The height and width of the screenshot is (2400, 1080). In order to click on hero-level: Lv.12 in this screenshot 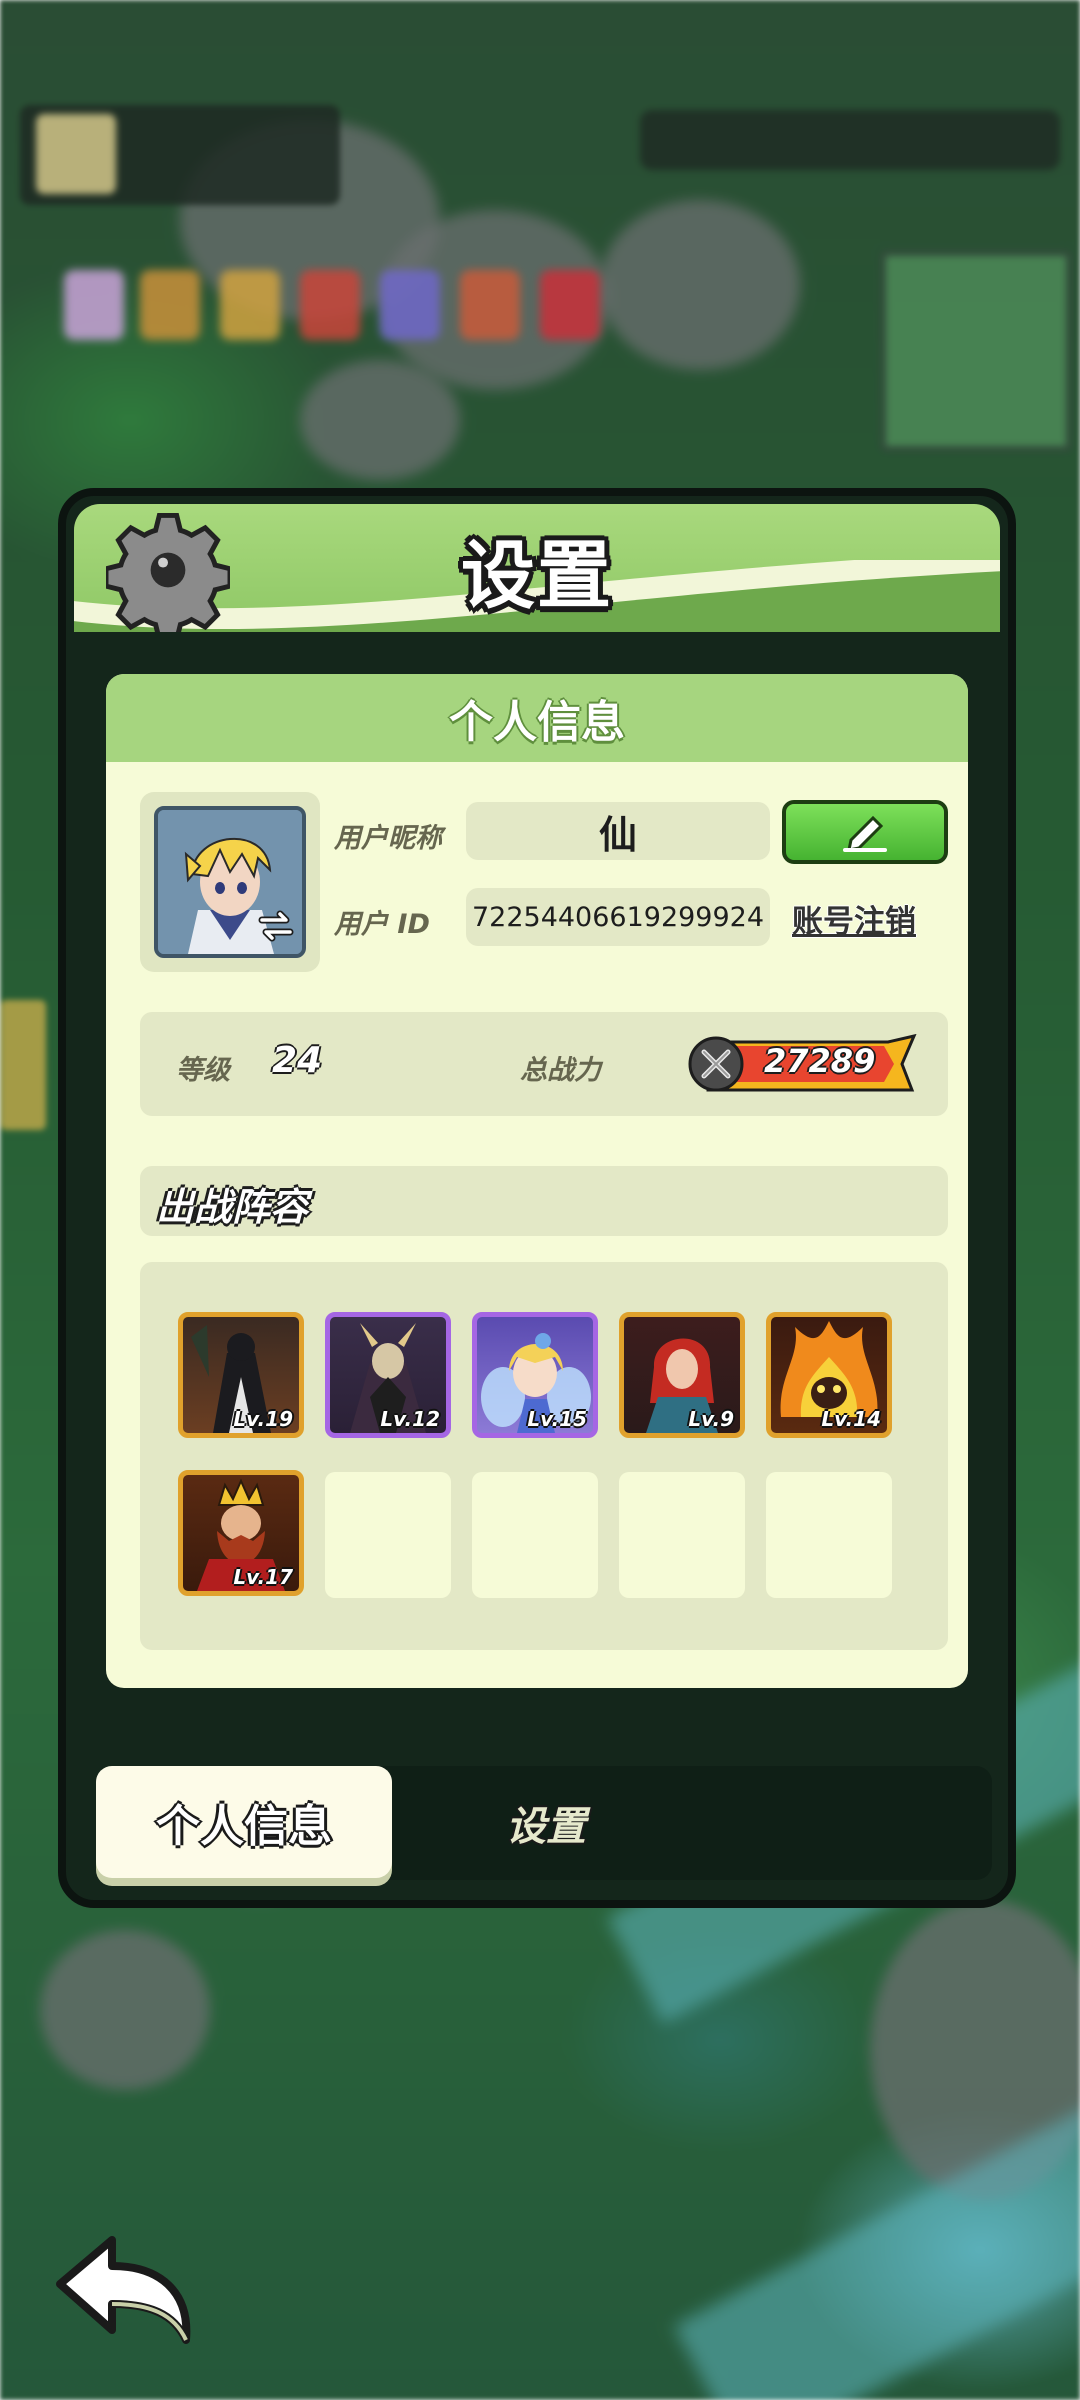, I will do `click(410, 1419)`.